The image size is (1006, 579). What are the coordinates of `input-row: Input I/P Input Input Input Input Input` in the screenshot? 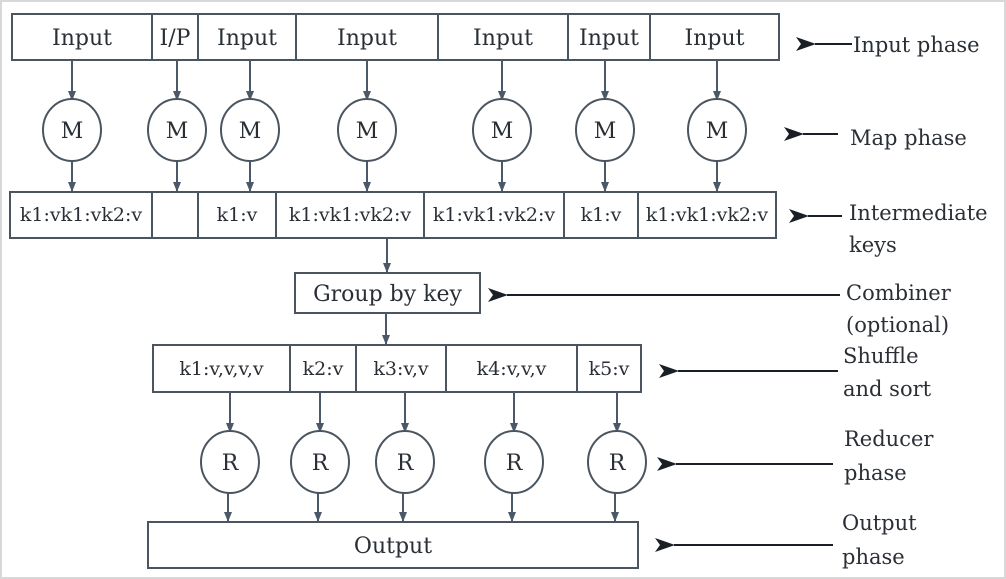 It's located at (395, 37).